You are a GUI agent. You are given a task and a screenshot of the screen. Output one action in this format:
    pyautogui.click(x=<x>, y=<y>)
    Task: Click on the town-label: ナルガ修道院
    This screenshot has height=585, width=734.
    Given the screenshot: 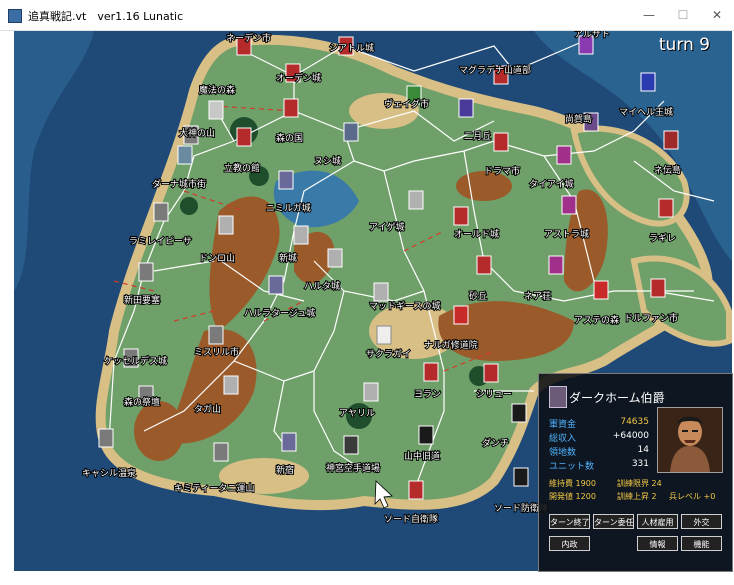 What is the action you would take?
    pyautogui.click(x=451, y=345)
    